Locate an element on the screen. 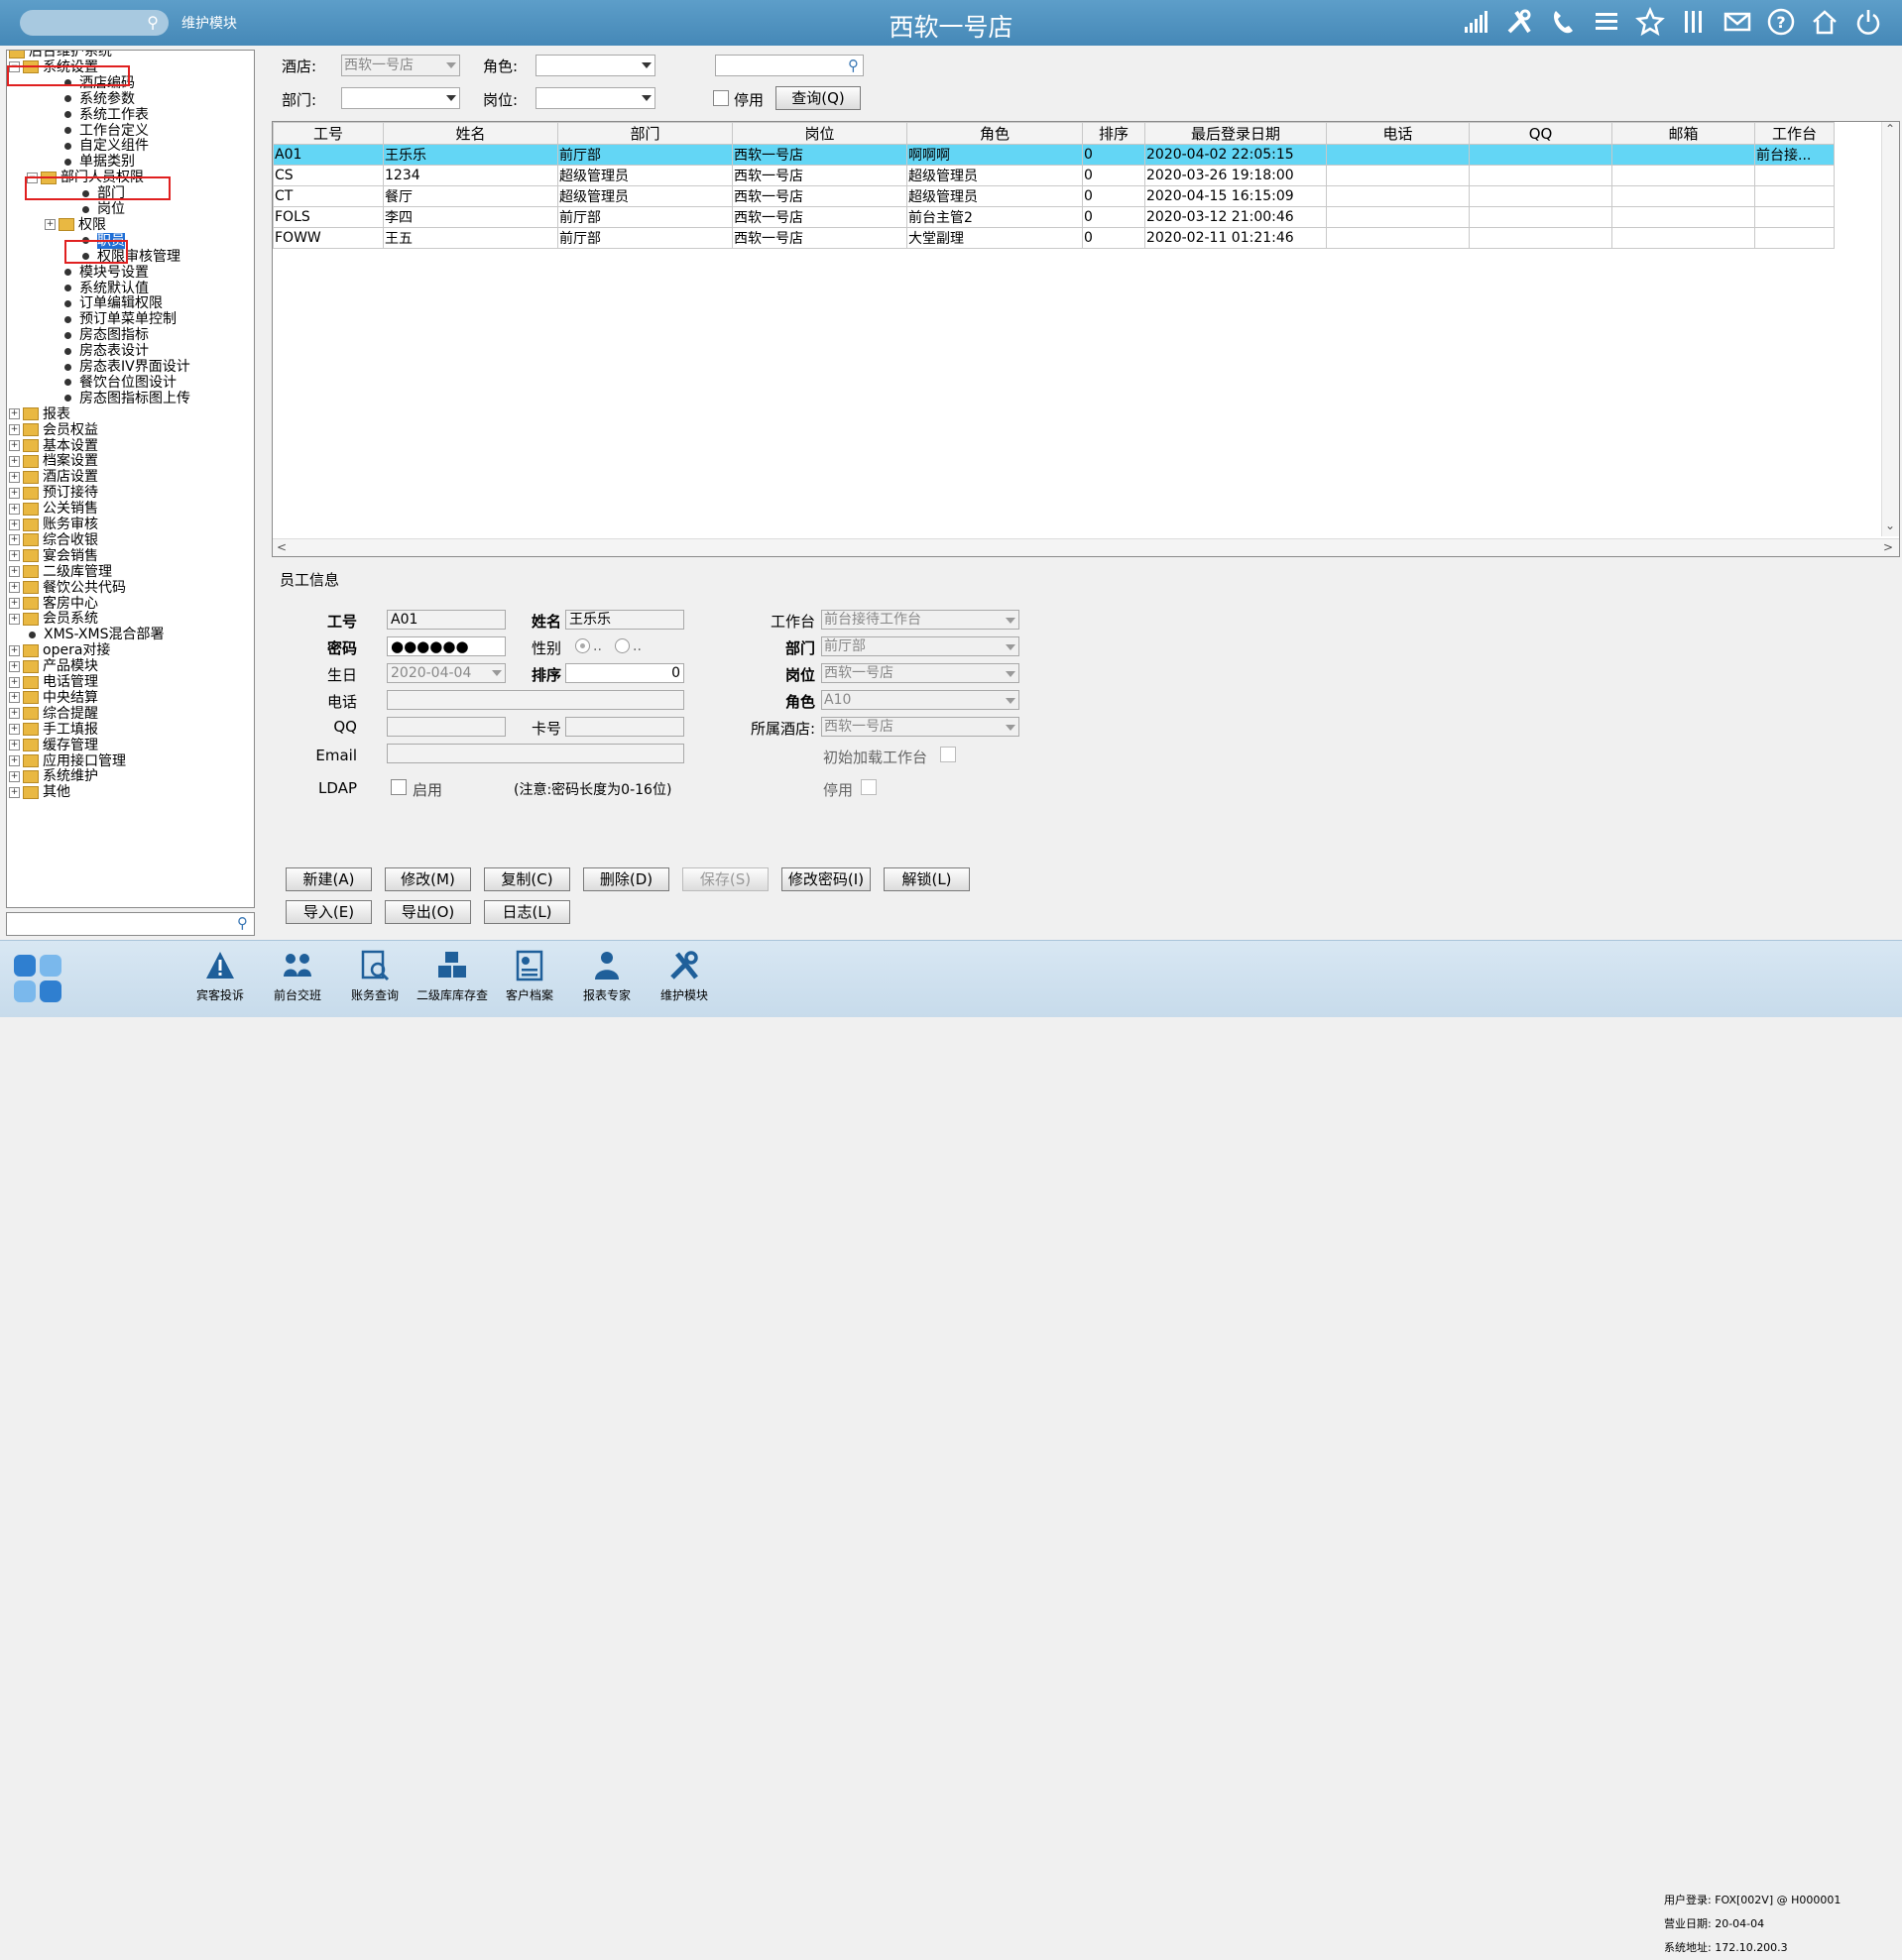  tree-item: + 缓存管理 is located at coordinates (53, 745).